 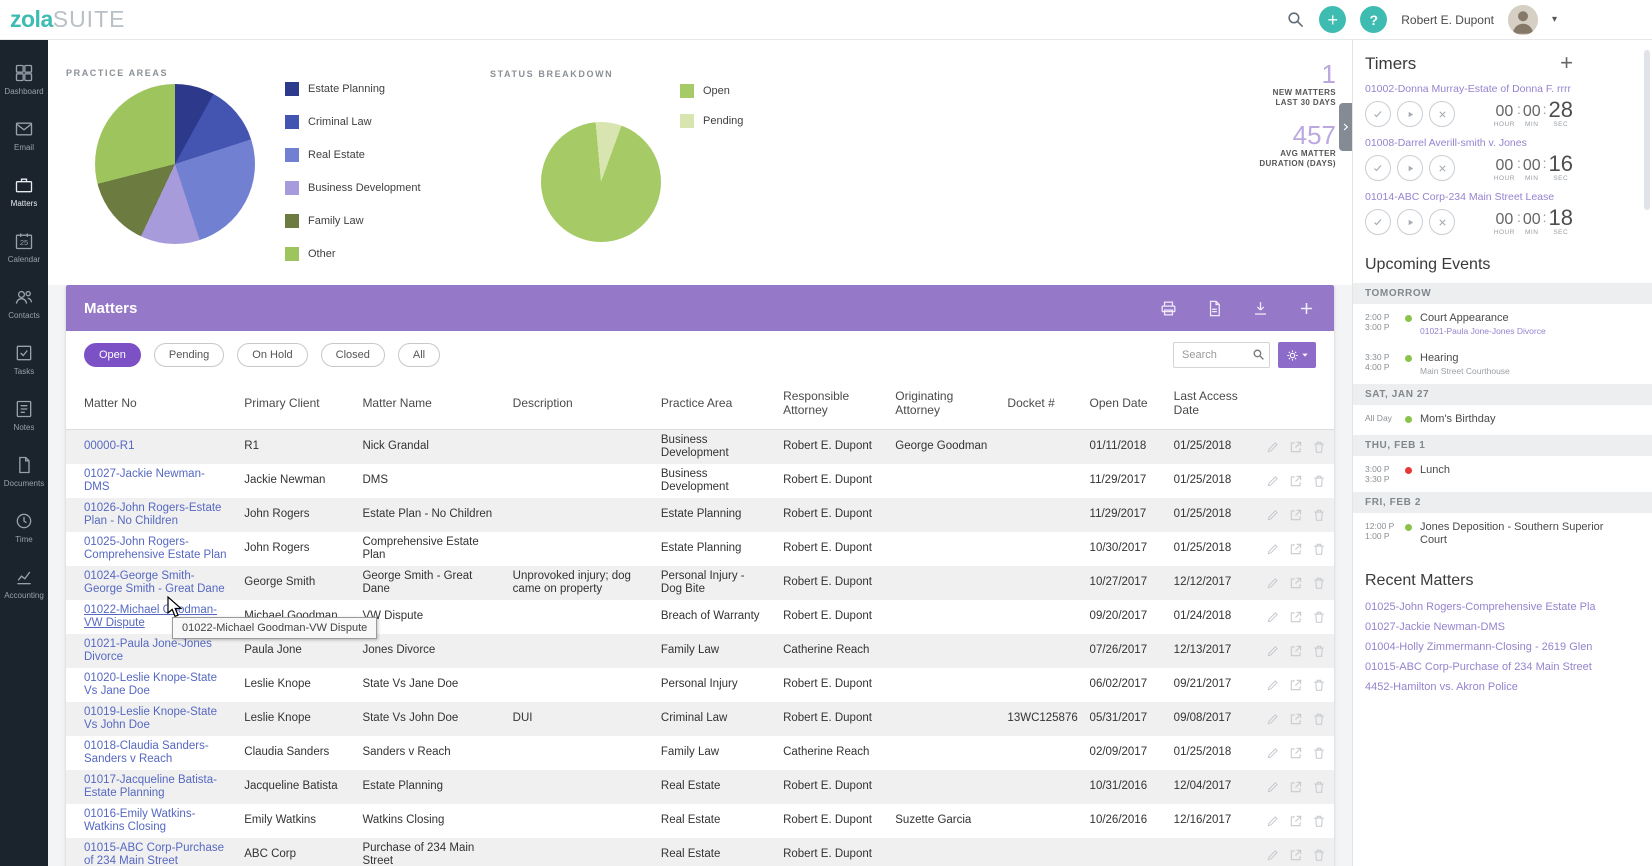 I want to click on col-matter-name: Matter Name, so click(x=429, y=404).